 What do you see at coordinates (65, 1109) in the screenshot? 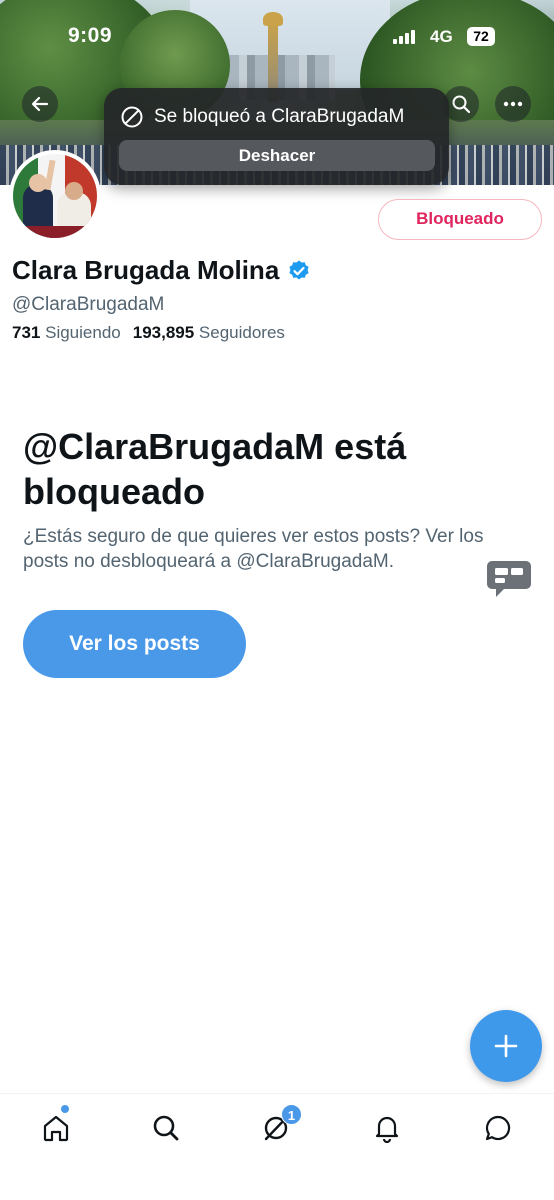
I see `home-notification-dot` at bounding box center [65, 1109].